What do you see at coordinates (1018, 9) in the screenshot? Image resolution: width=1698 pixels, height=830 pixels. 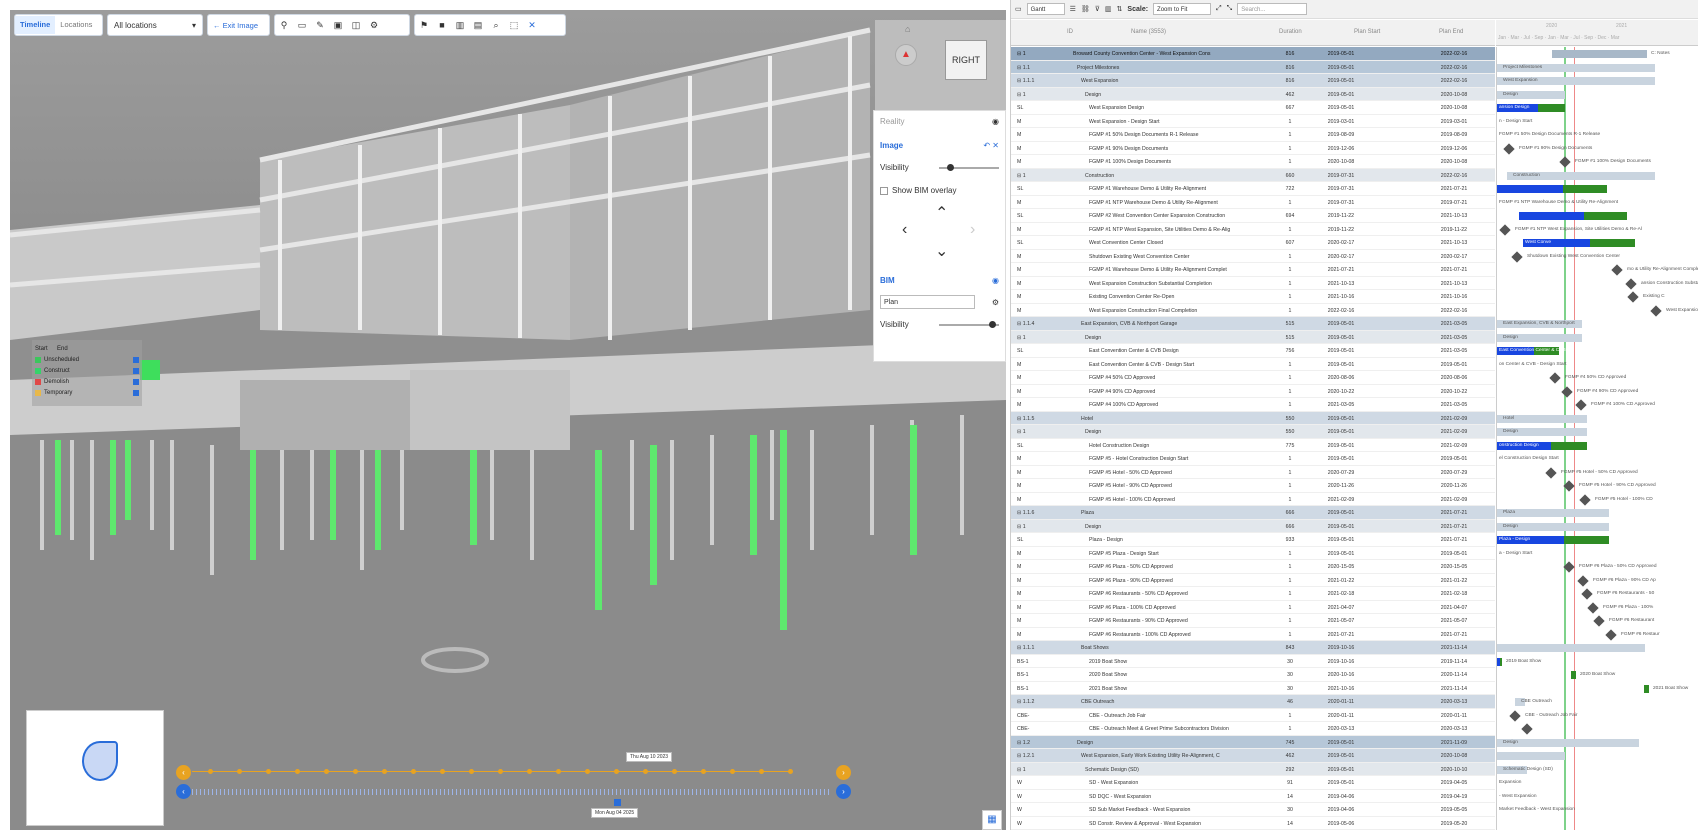 I see `layout-icon: ▭` at bounding box center [1018, 9].